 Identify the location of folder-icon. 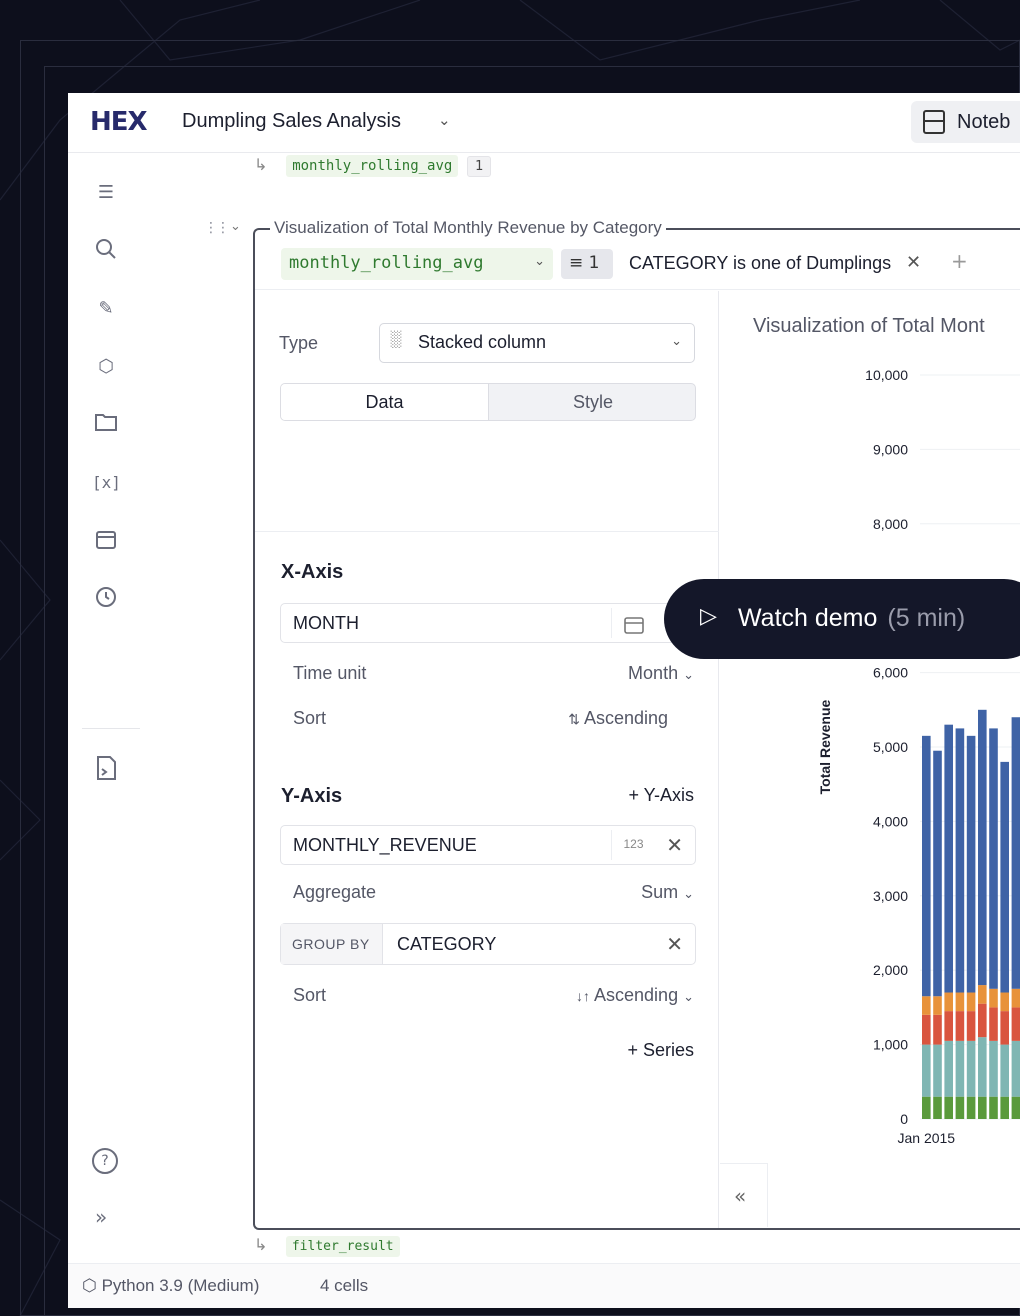
(106, 425).